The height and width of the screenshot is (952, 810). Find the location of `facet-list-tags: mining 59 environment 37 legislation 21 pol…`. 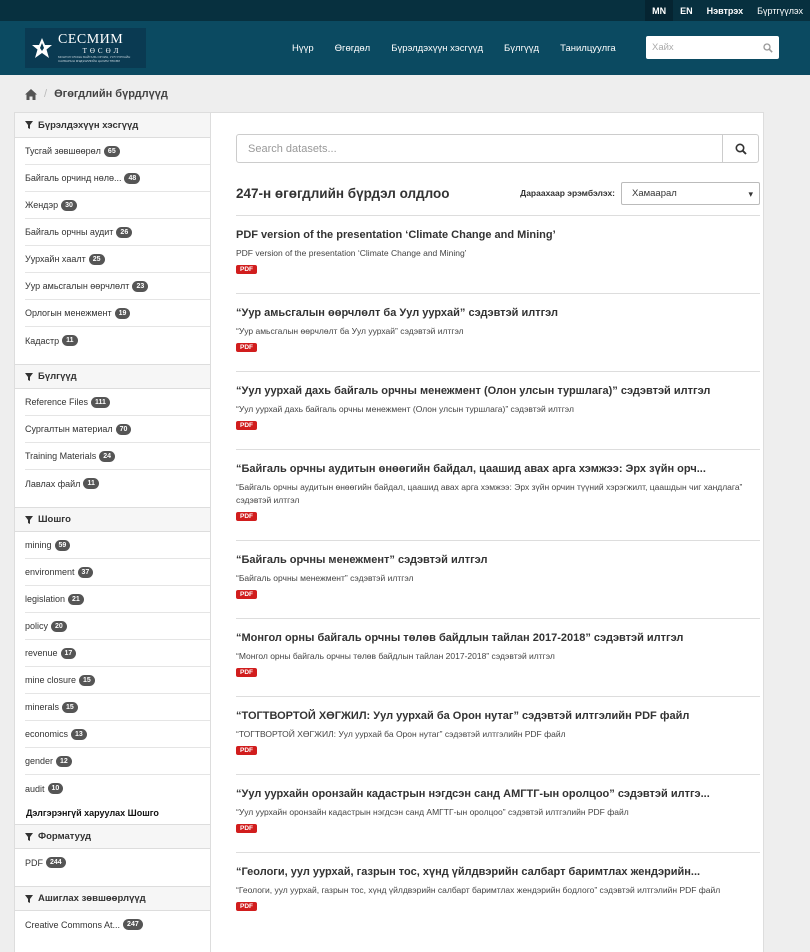

facet-list-tags: mining 59 environment 37 legislation 21 pol… is located at coordinates (112, 667).